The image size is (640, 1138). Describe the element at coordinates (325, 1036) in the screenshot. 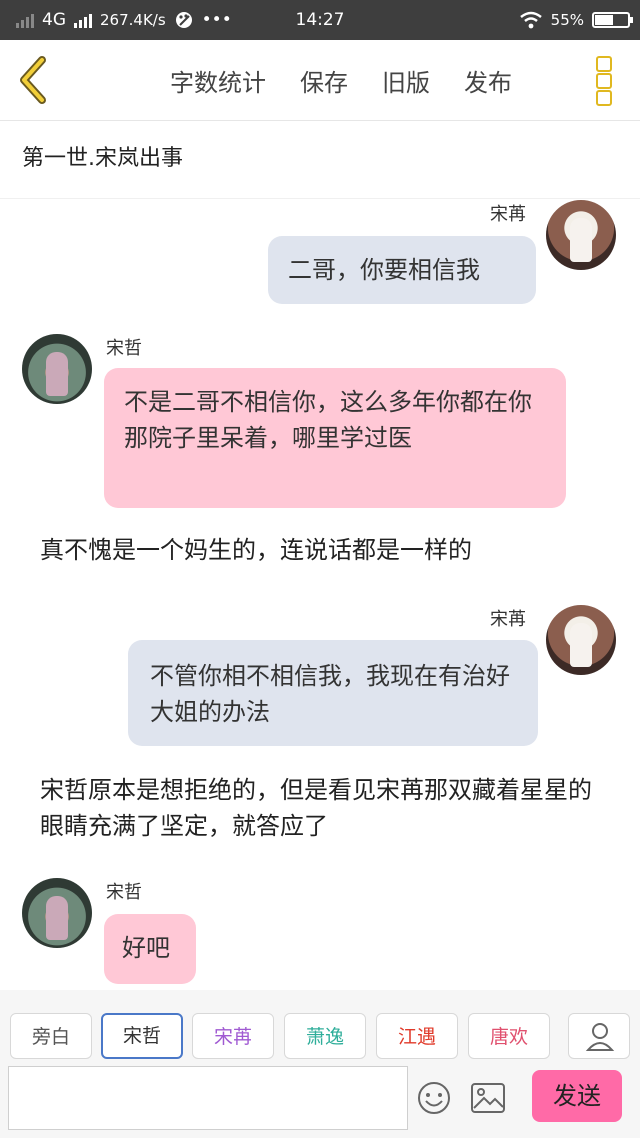

I see `character-chip: 萧逸` at that location.